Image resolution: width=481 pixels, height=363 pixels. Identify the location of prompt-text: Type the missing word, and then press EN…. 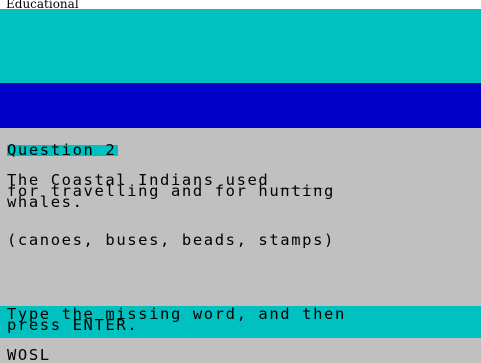
(176, 320).